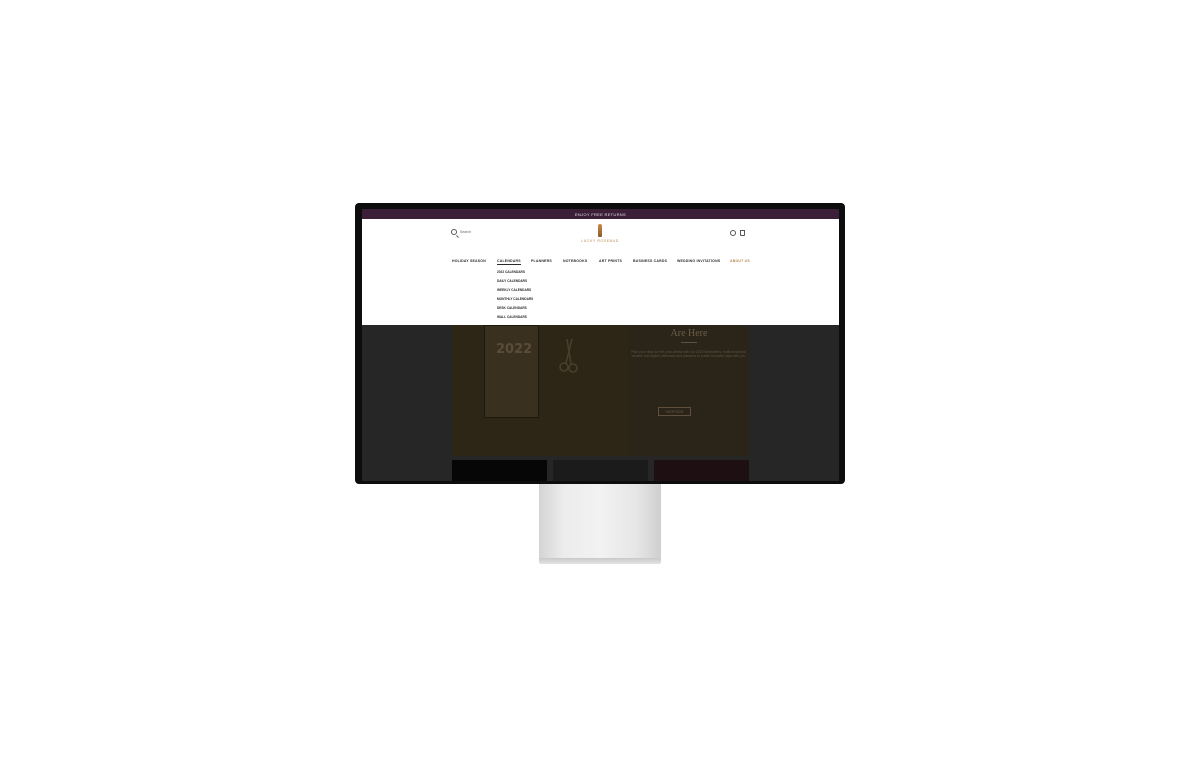 Image resolution: width=1200 pixels, height=770 pixels. I want to click on hero-title: Are Here, so click(689, 333).